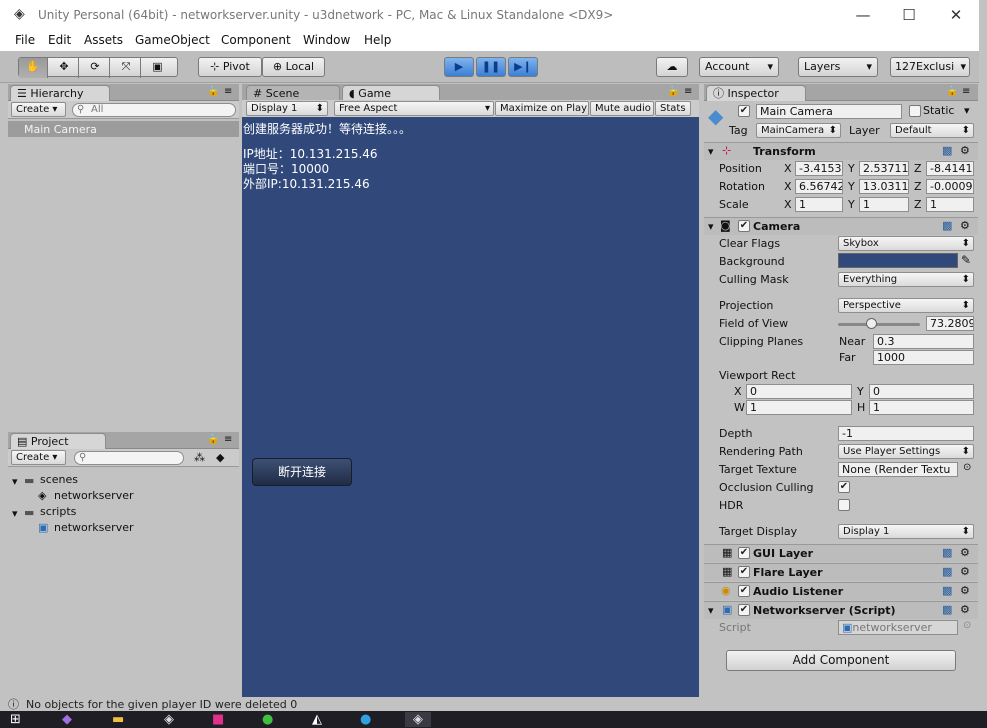 This screenshot has height=728, width=987. Describe the element at coordinates (491, 67) in the screenshot. I see `pause-button: ❚❚` at that location.